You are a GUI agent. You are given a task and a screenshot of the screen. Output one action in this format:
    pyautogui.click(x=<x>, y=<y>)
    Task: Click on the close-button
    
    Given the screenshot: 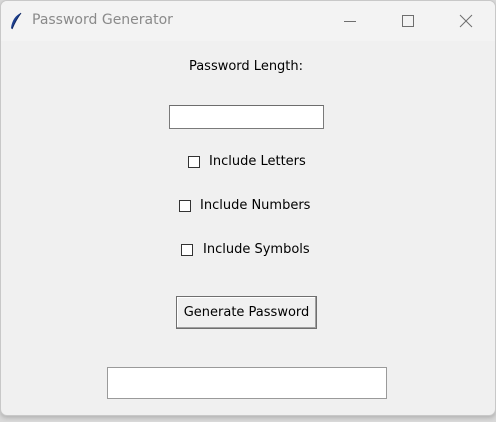 What is the action you would take?
    pyautogui.click(x=466, y=21)
    